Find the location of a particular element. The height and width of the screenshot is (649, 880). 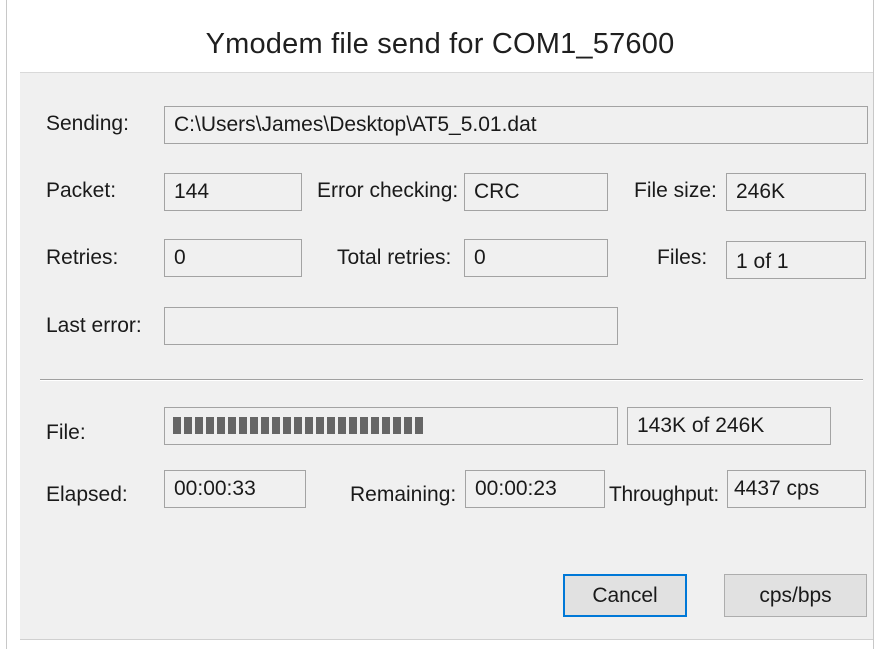

packet-field: 144 is located at coordinates (233, 192).